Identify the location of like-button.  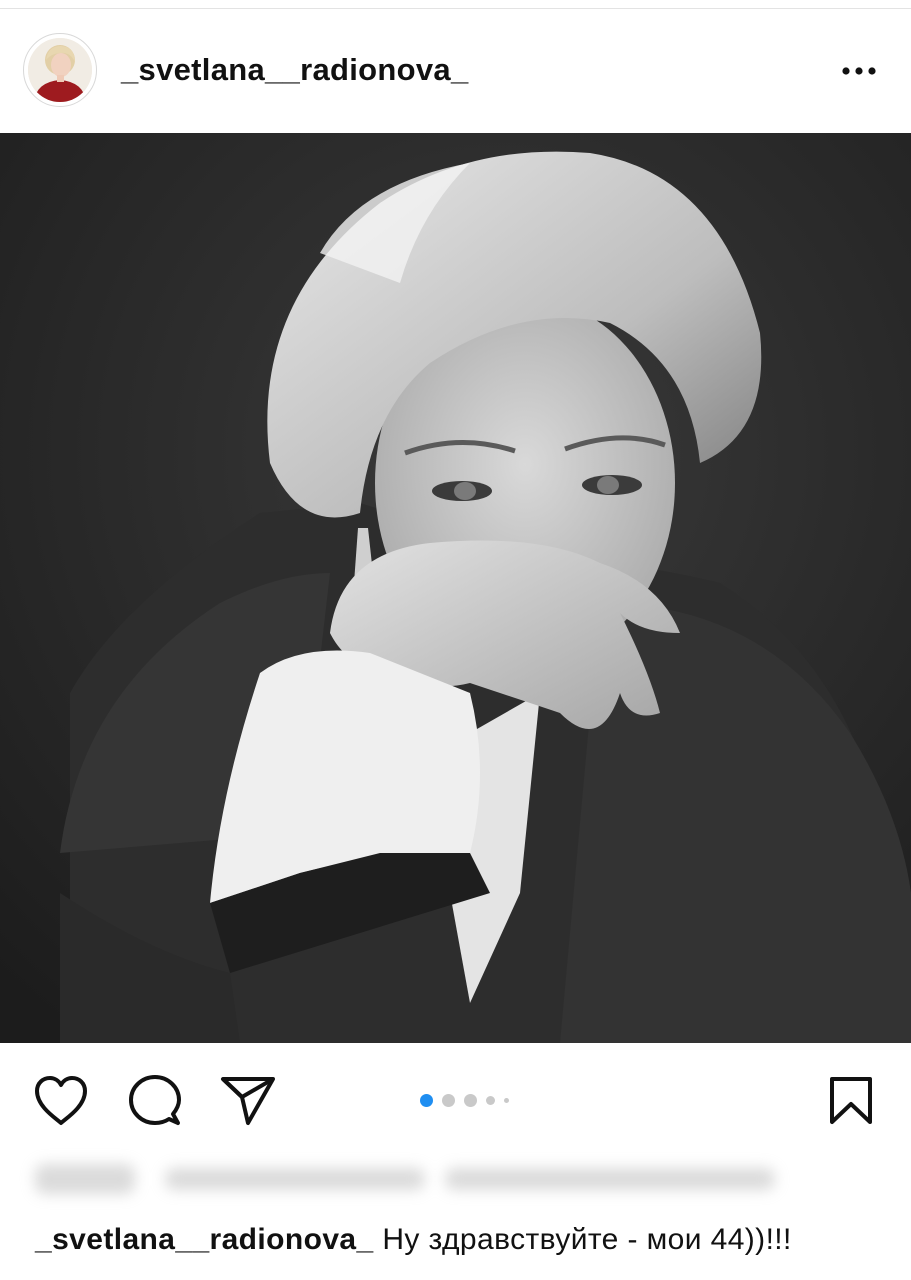
(61, 1103).